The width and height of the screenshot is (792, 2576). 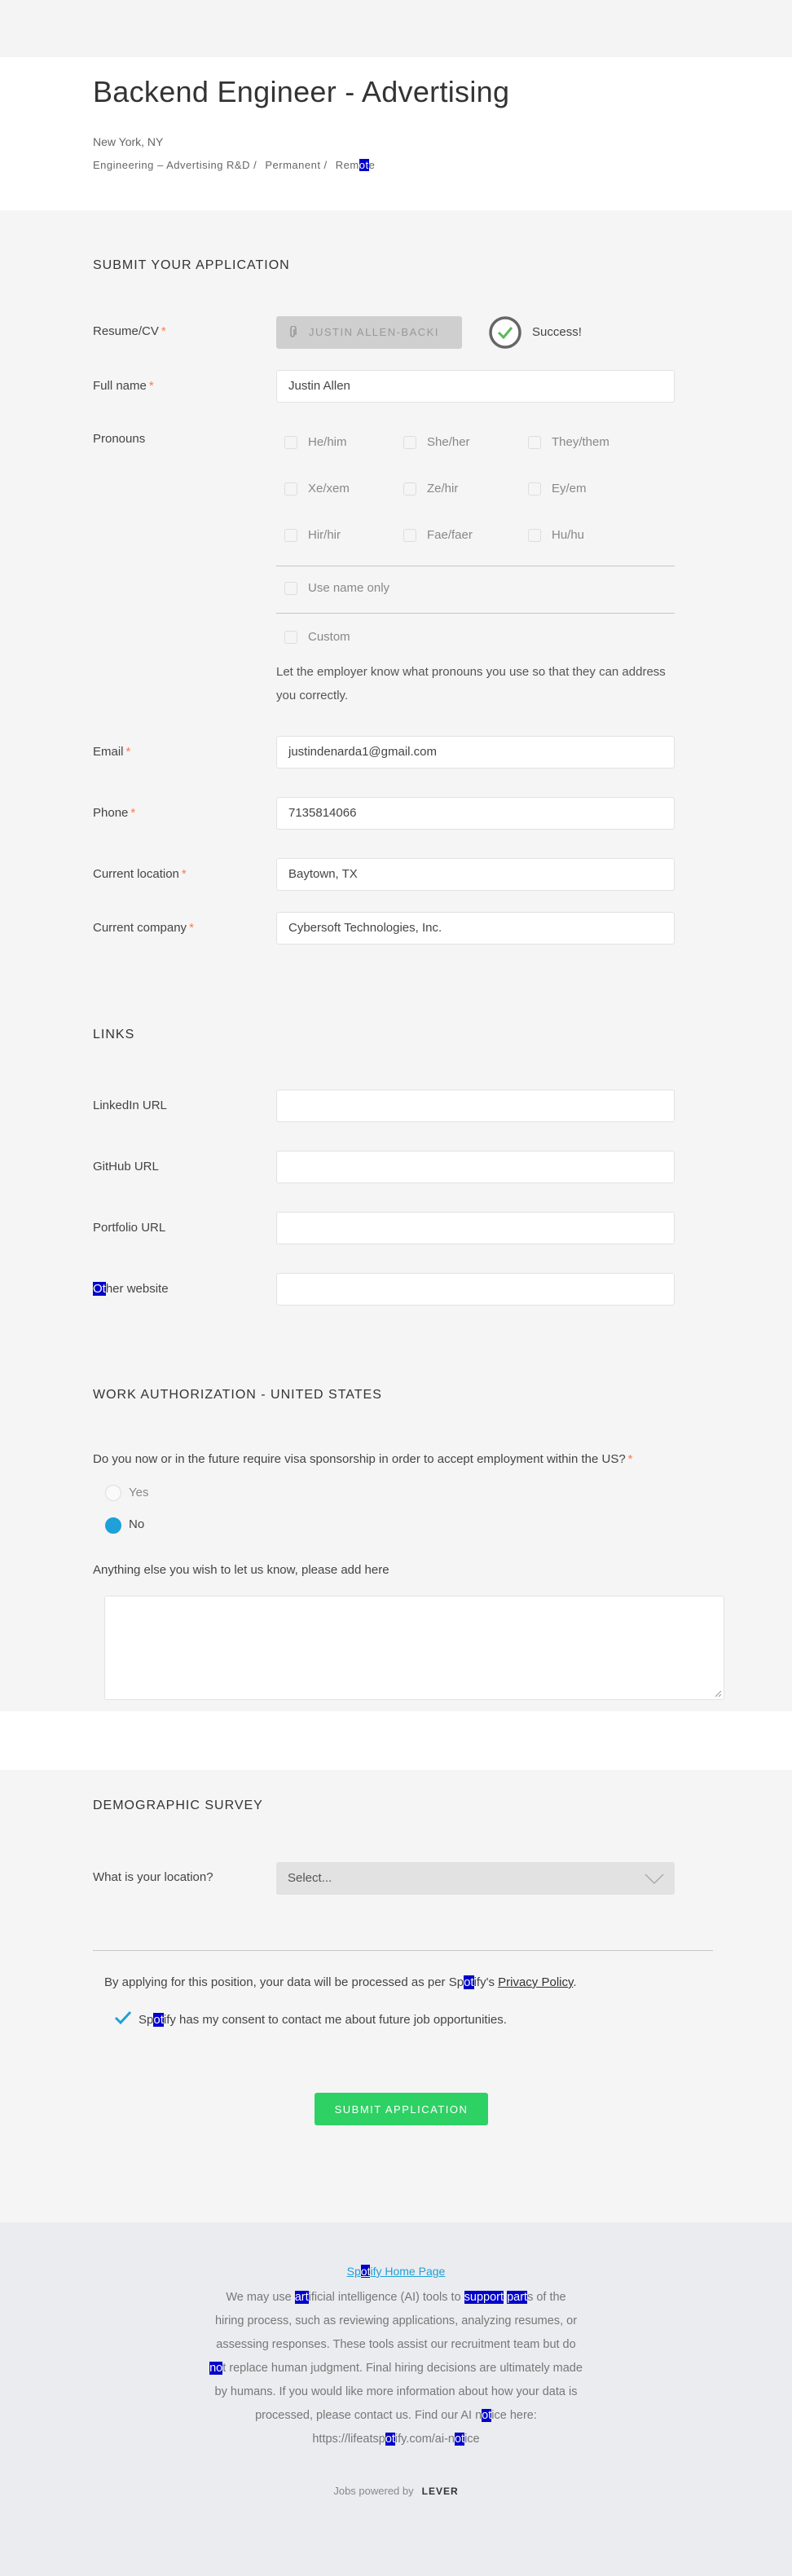 I want to click on portfolio-input, so click(x=475, y=1228).